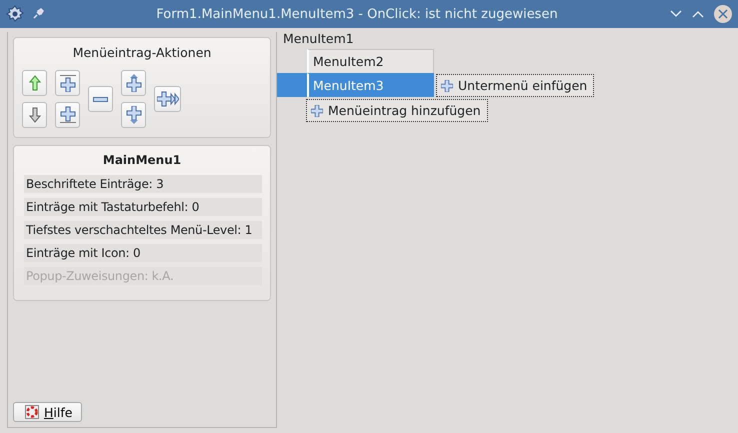 The width and height of the screenshot is (738, 433). Describe the element at coordinates (38, 14) in the screenshot. I see `pin-icon` at that location.